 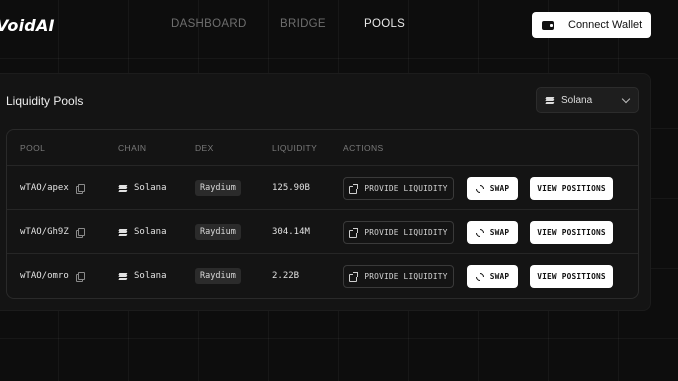 What do you see at coordinates (33, 148) in the screenshot?
I see `header-pool: POOL` at bounding box center [33, 148].